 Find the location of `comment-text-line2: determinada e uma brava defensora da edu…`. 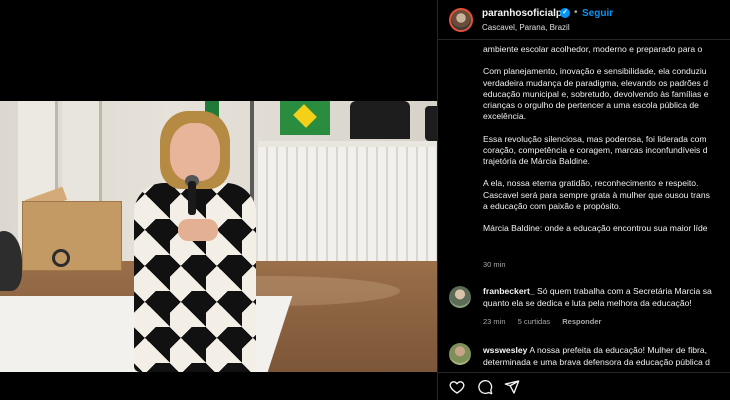

comment-text-line2: determinada e uma brava defensora da edu… is located at coordinates (596, 362).